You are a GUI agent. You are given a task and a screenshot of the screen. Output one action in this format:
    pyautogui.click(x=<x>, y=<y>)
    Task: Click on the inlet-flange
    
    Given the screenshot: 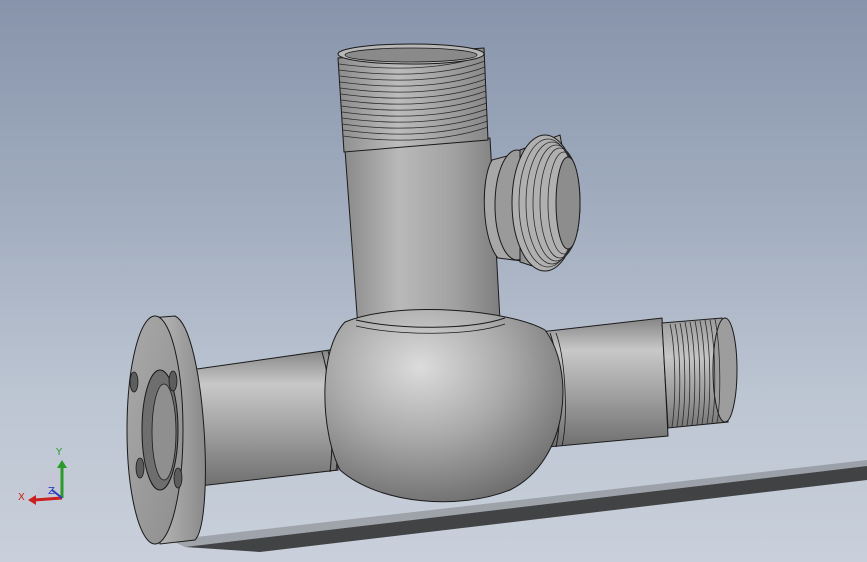 What is the action you would take?
    pyautogui.click(x=166, y=430)
    